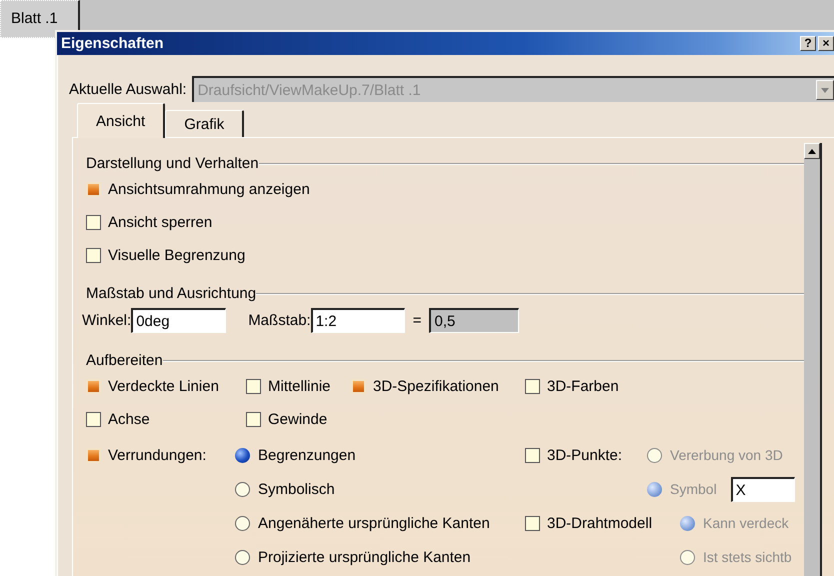  I want to click on group-title: Maßstab und Ausrichtung, so click(171, 293).